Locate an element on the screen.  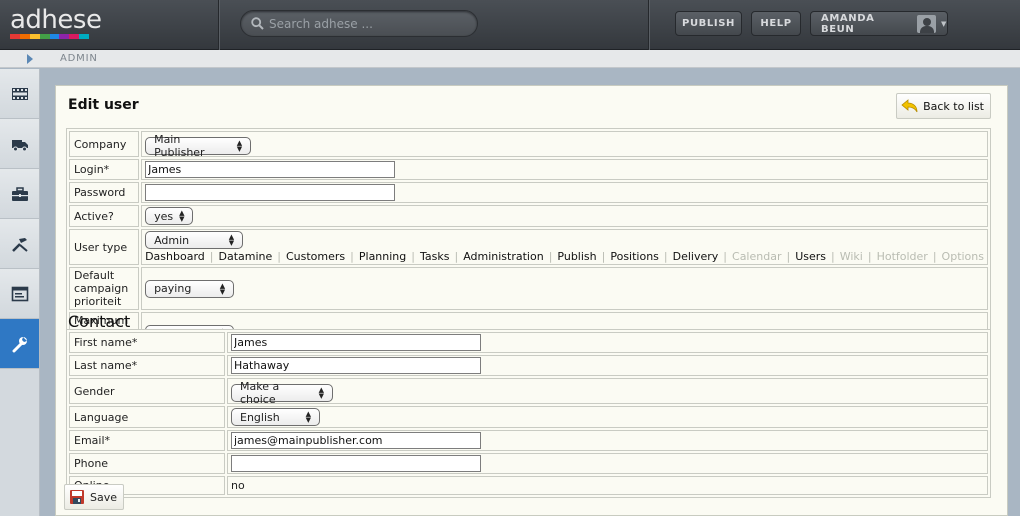
first-name-input is located at coordinates (356, 342).